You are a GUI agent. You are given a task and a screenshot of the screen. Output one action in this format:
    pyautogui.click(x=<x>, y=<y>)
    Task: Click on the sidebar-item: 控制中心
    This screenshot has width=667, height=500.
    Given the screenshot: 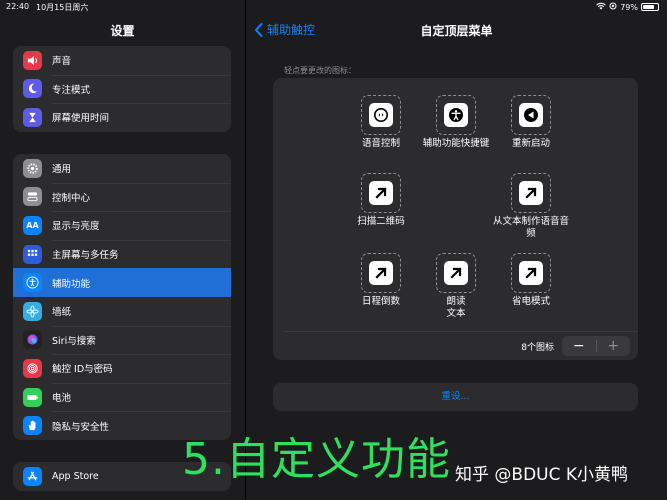 What is the action you would take?
    pyautogui.click(x=122, y=197)
    